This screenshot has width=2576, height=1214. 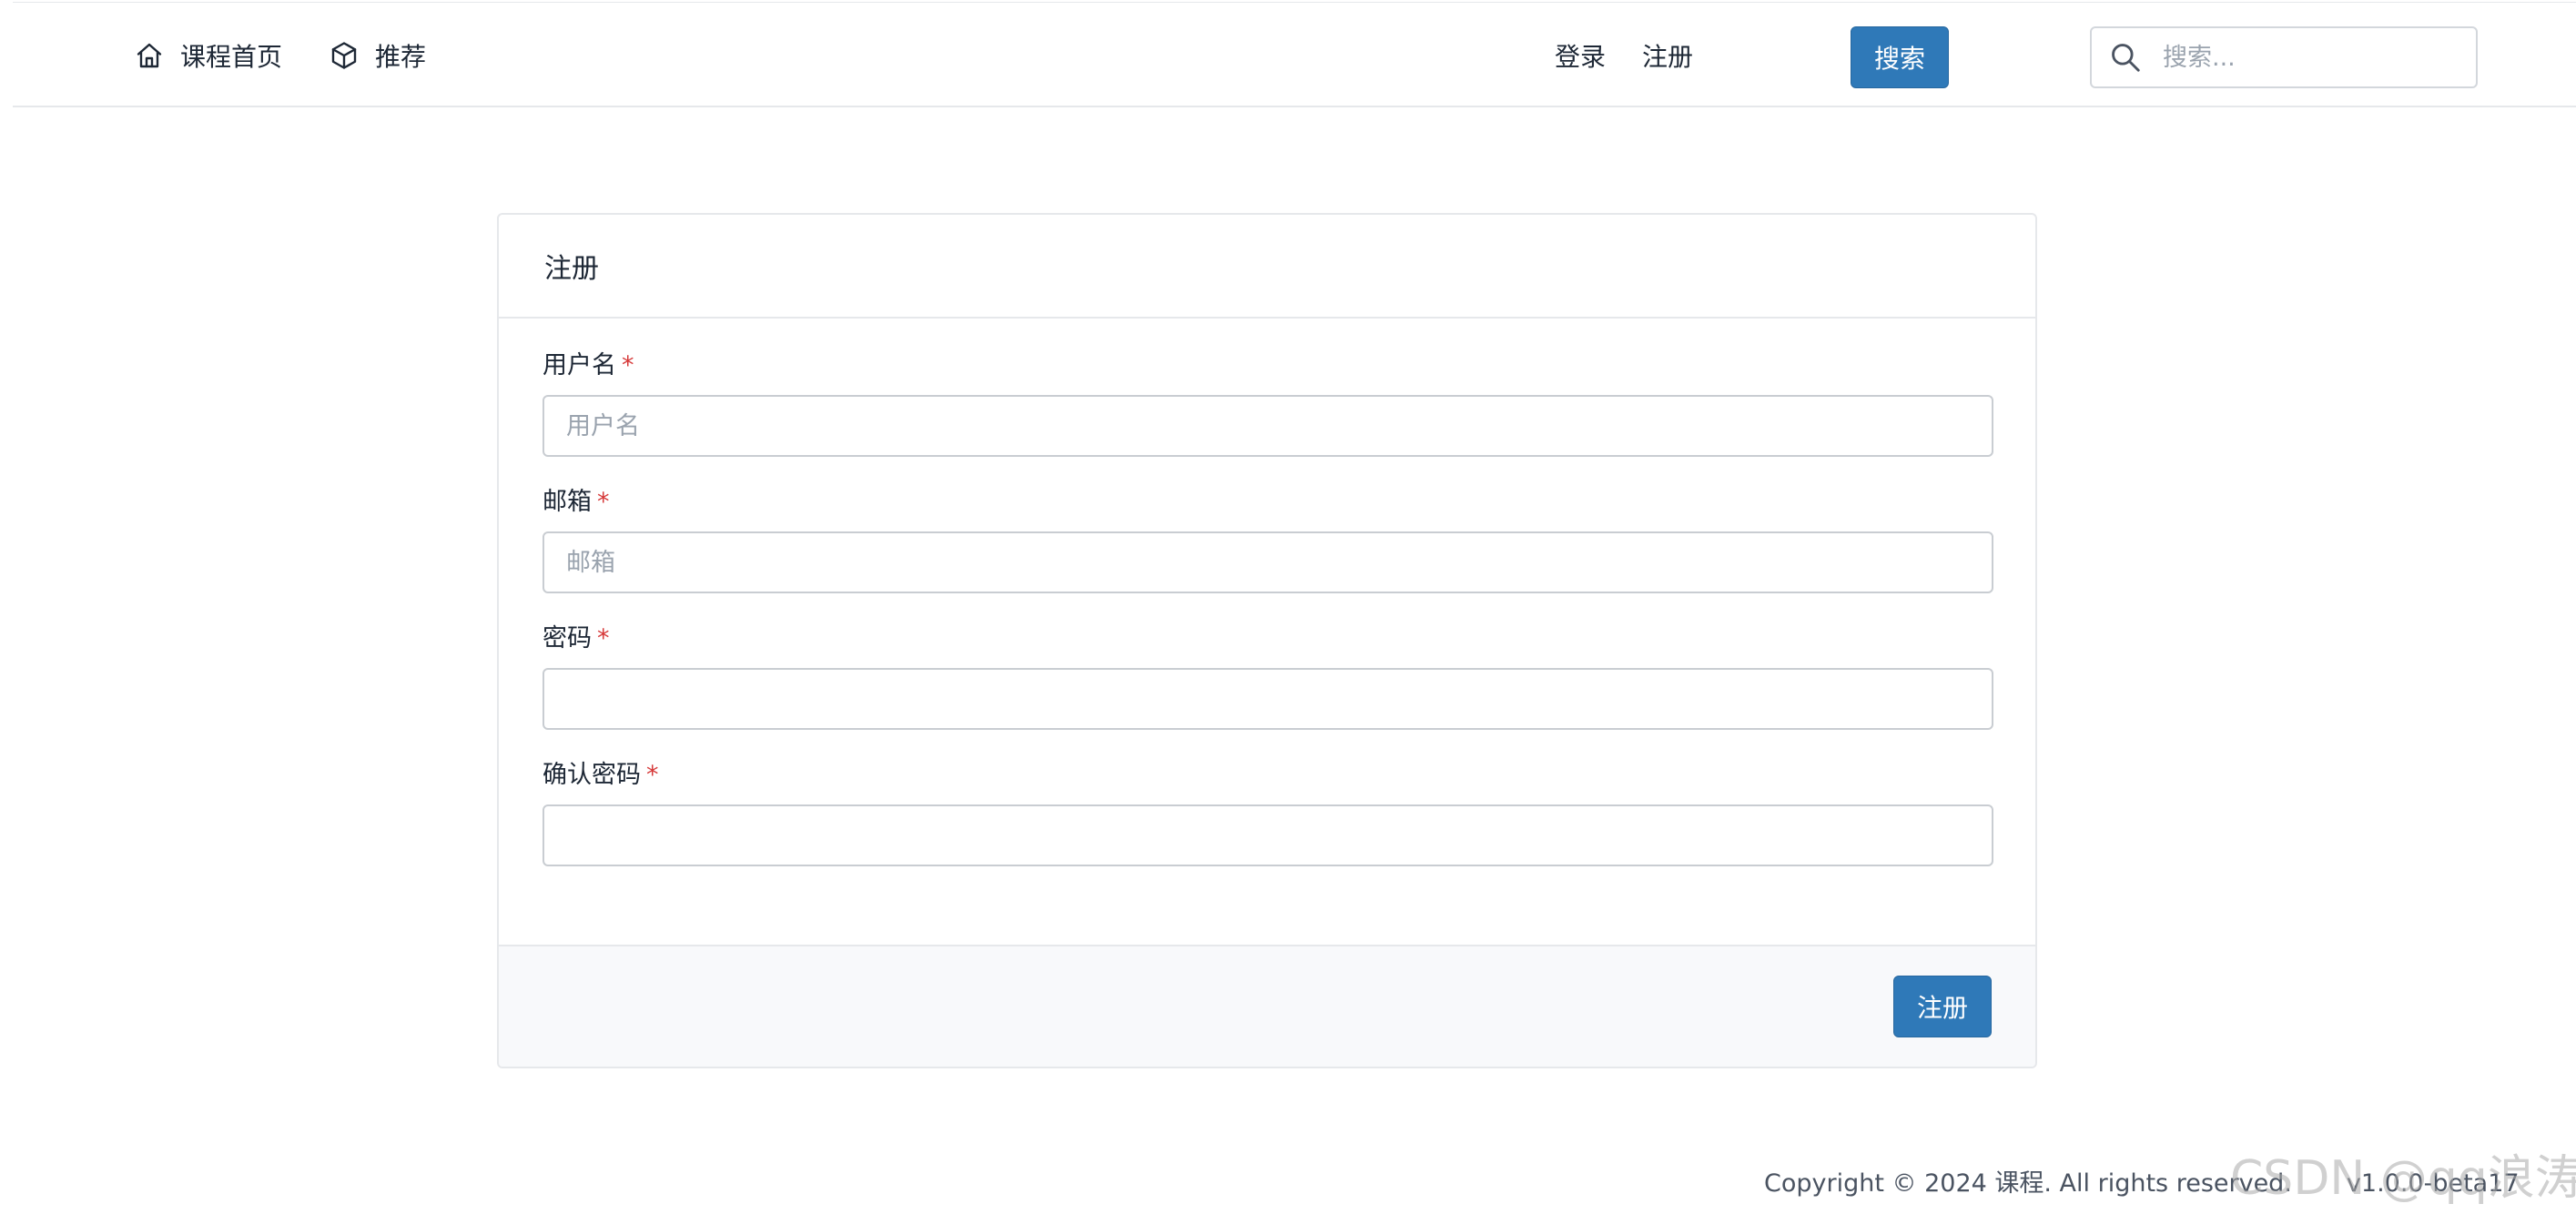 I want to click on nav-auth-group: 登录 注册, so click(x=1642, y=56).